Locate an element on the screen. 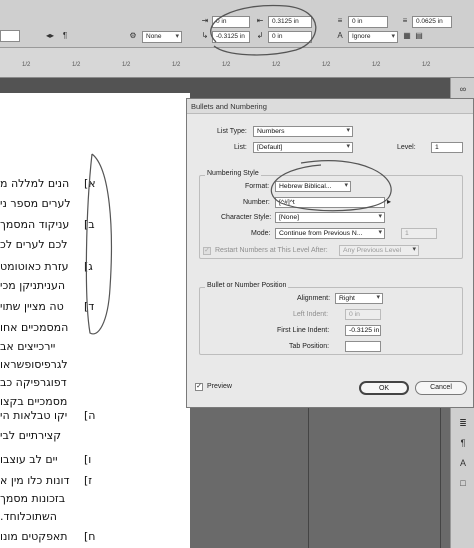 The height and width of the screenshot is (548, 474). left-stub-field is located at coordinates (10, 36).